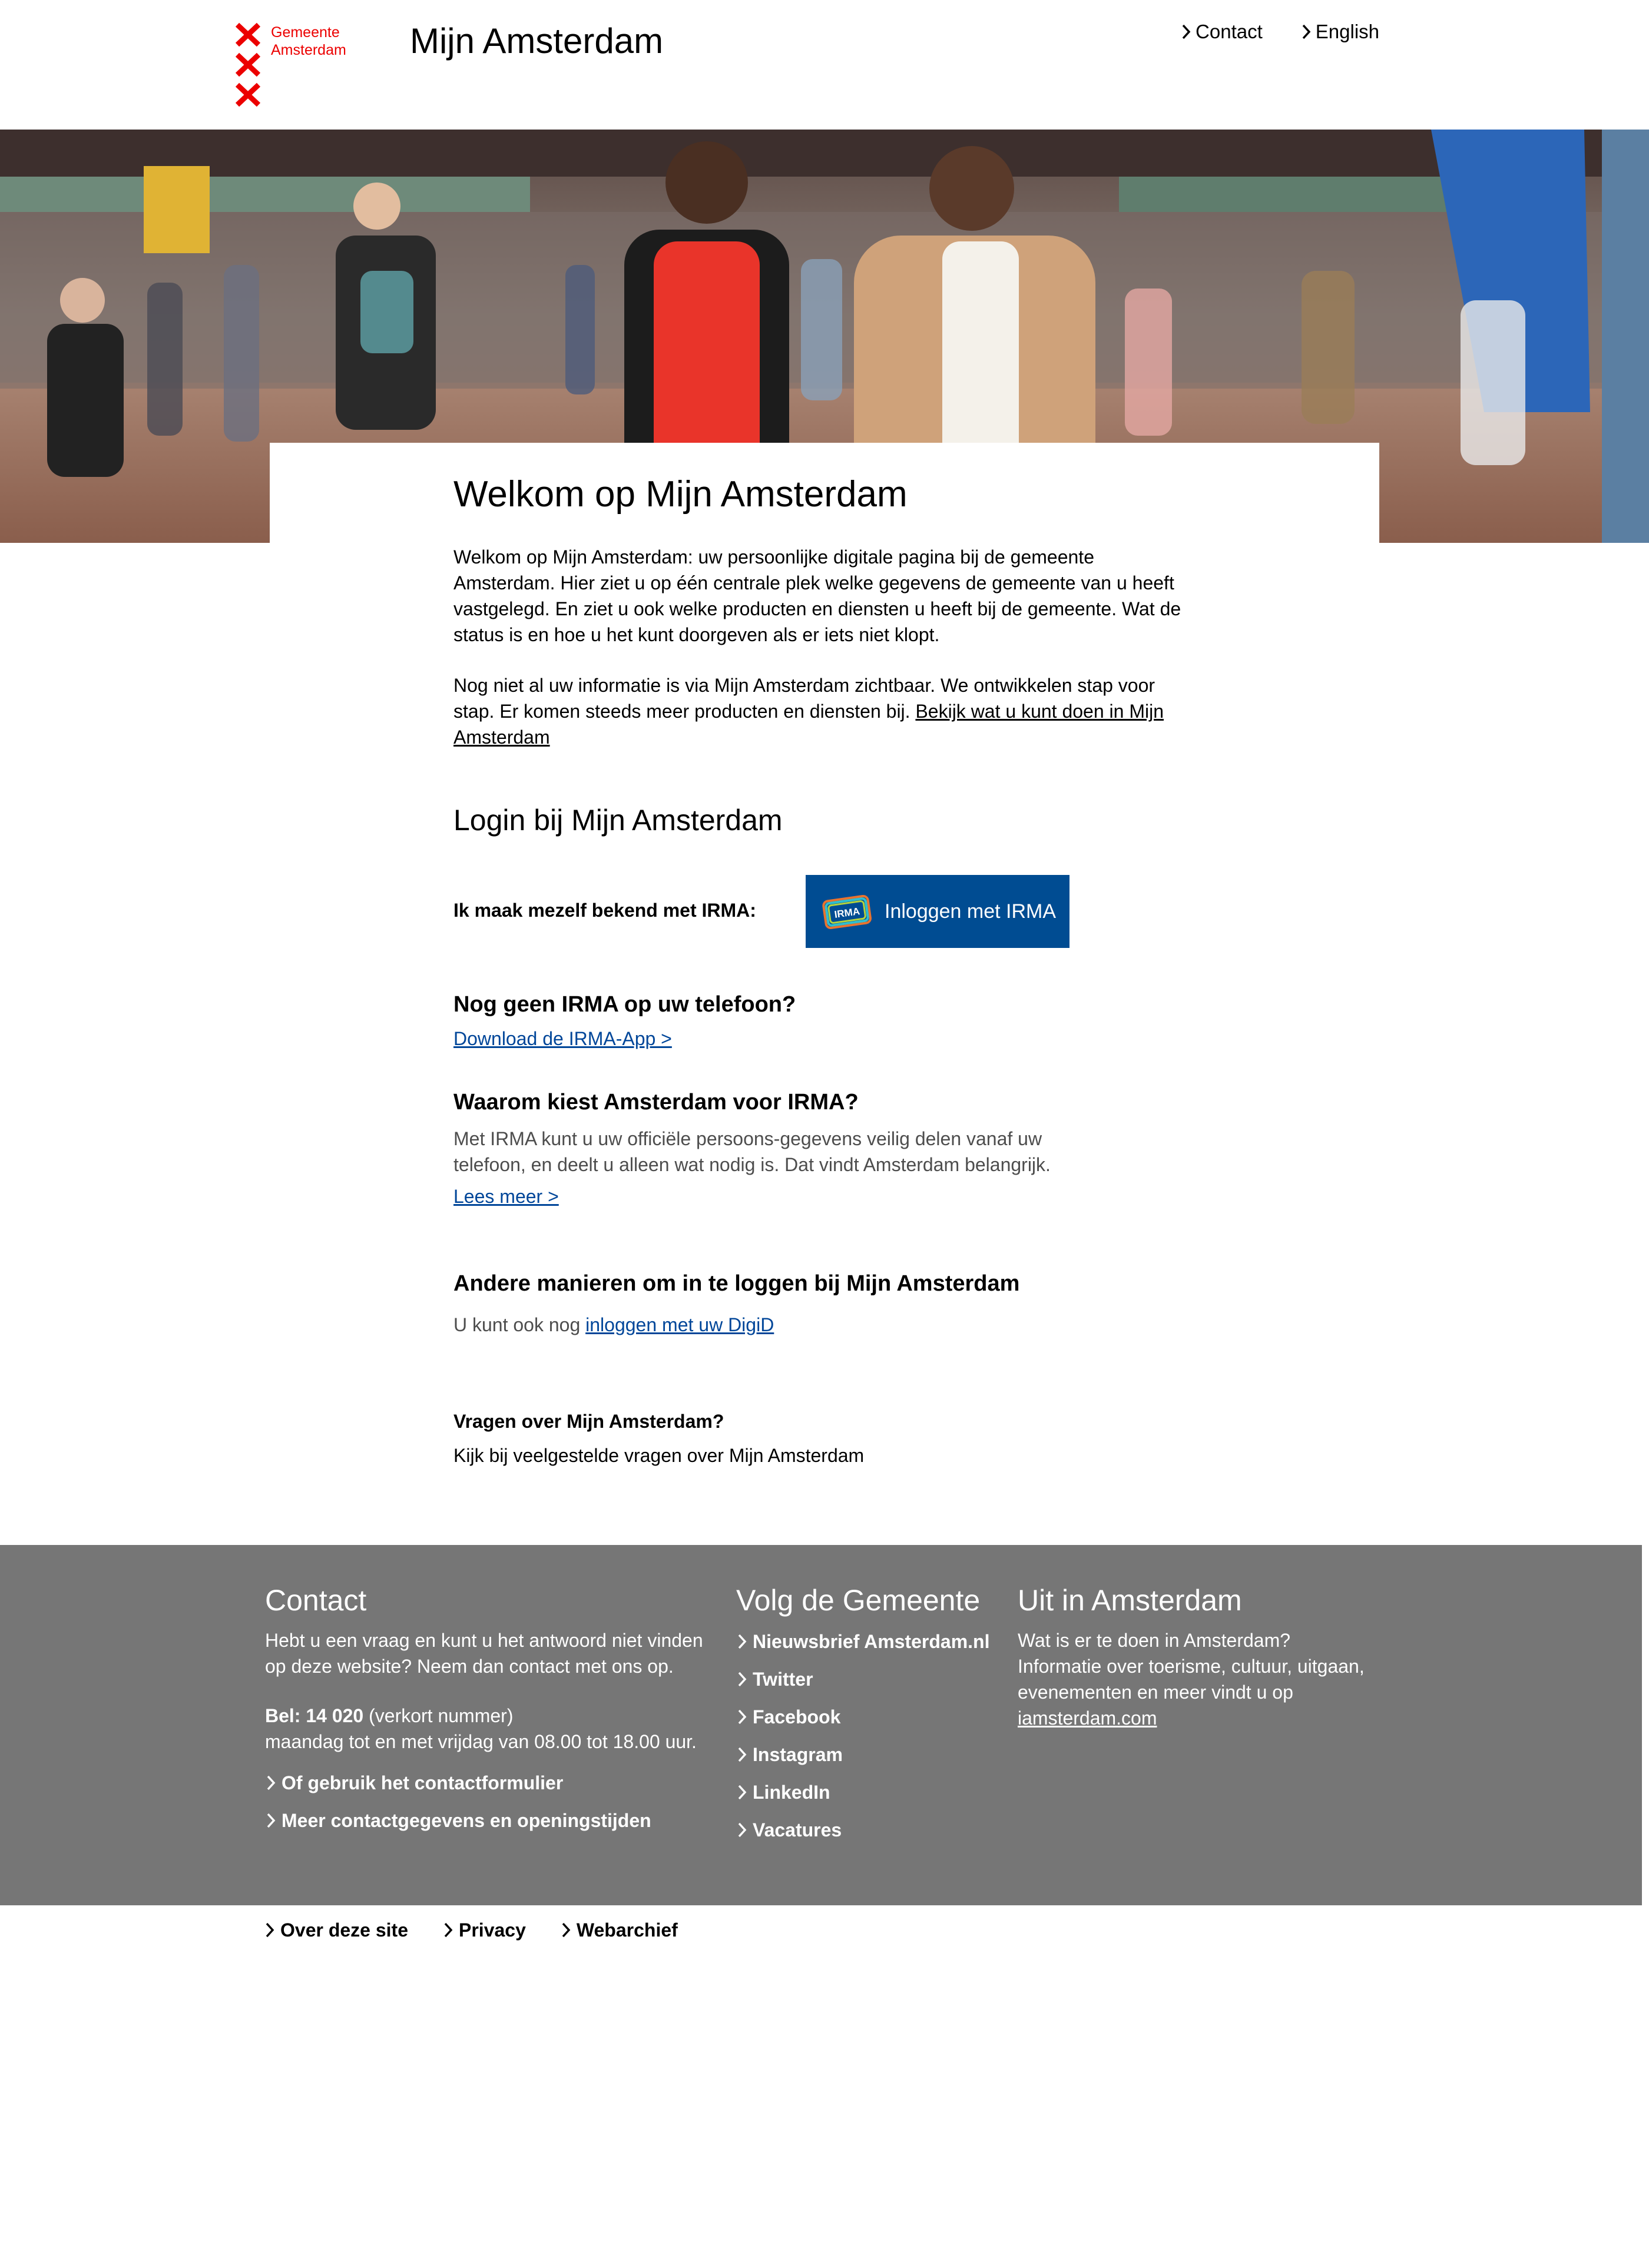 This screenshot has width=1649, height=2268. I want to click on contact-form-link: Of gebruik het contactformulier, so click(494, 1783).